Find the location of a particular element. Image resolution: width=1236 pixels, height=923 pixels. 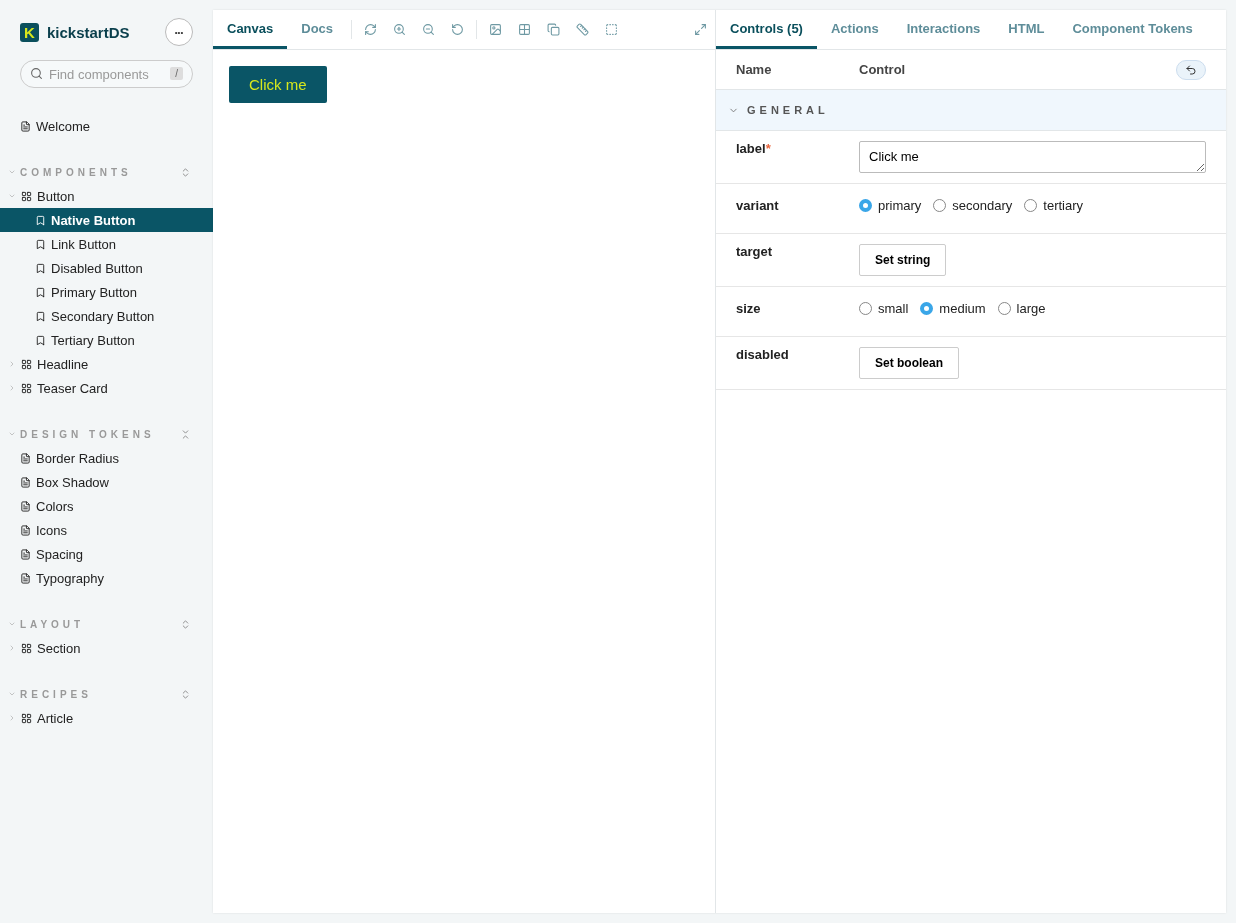

radio-option: medium is located at coordinates (953, 308).